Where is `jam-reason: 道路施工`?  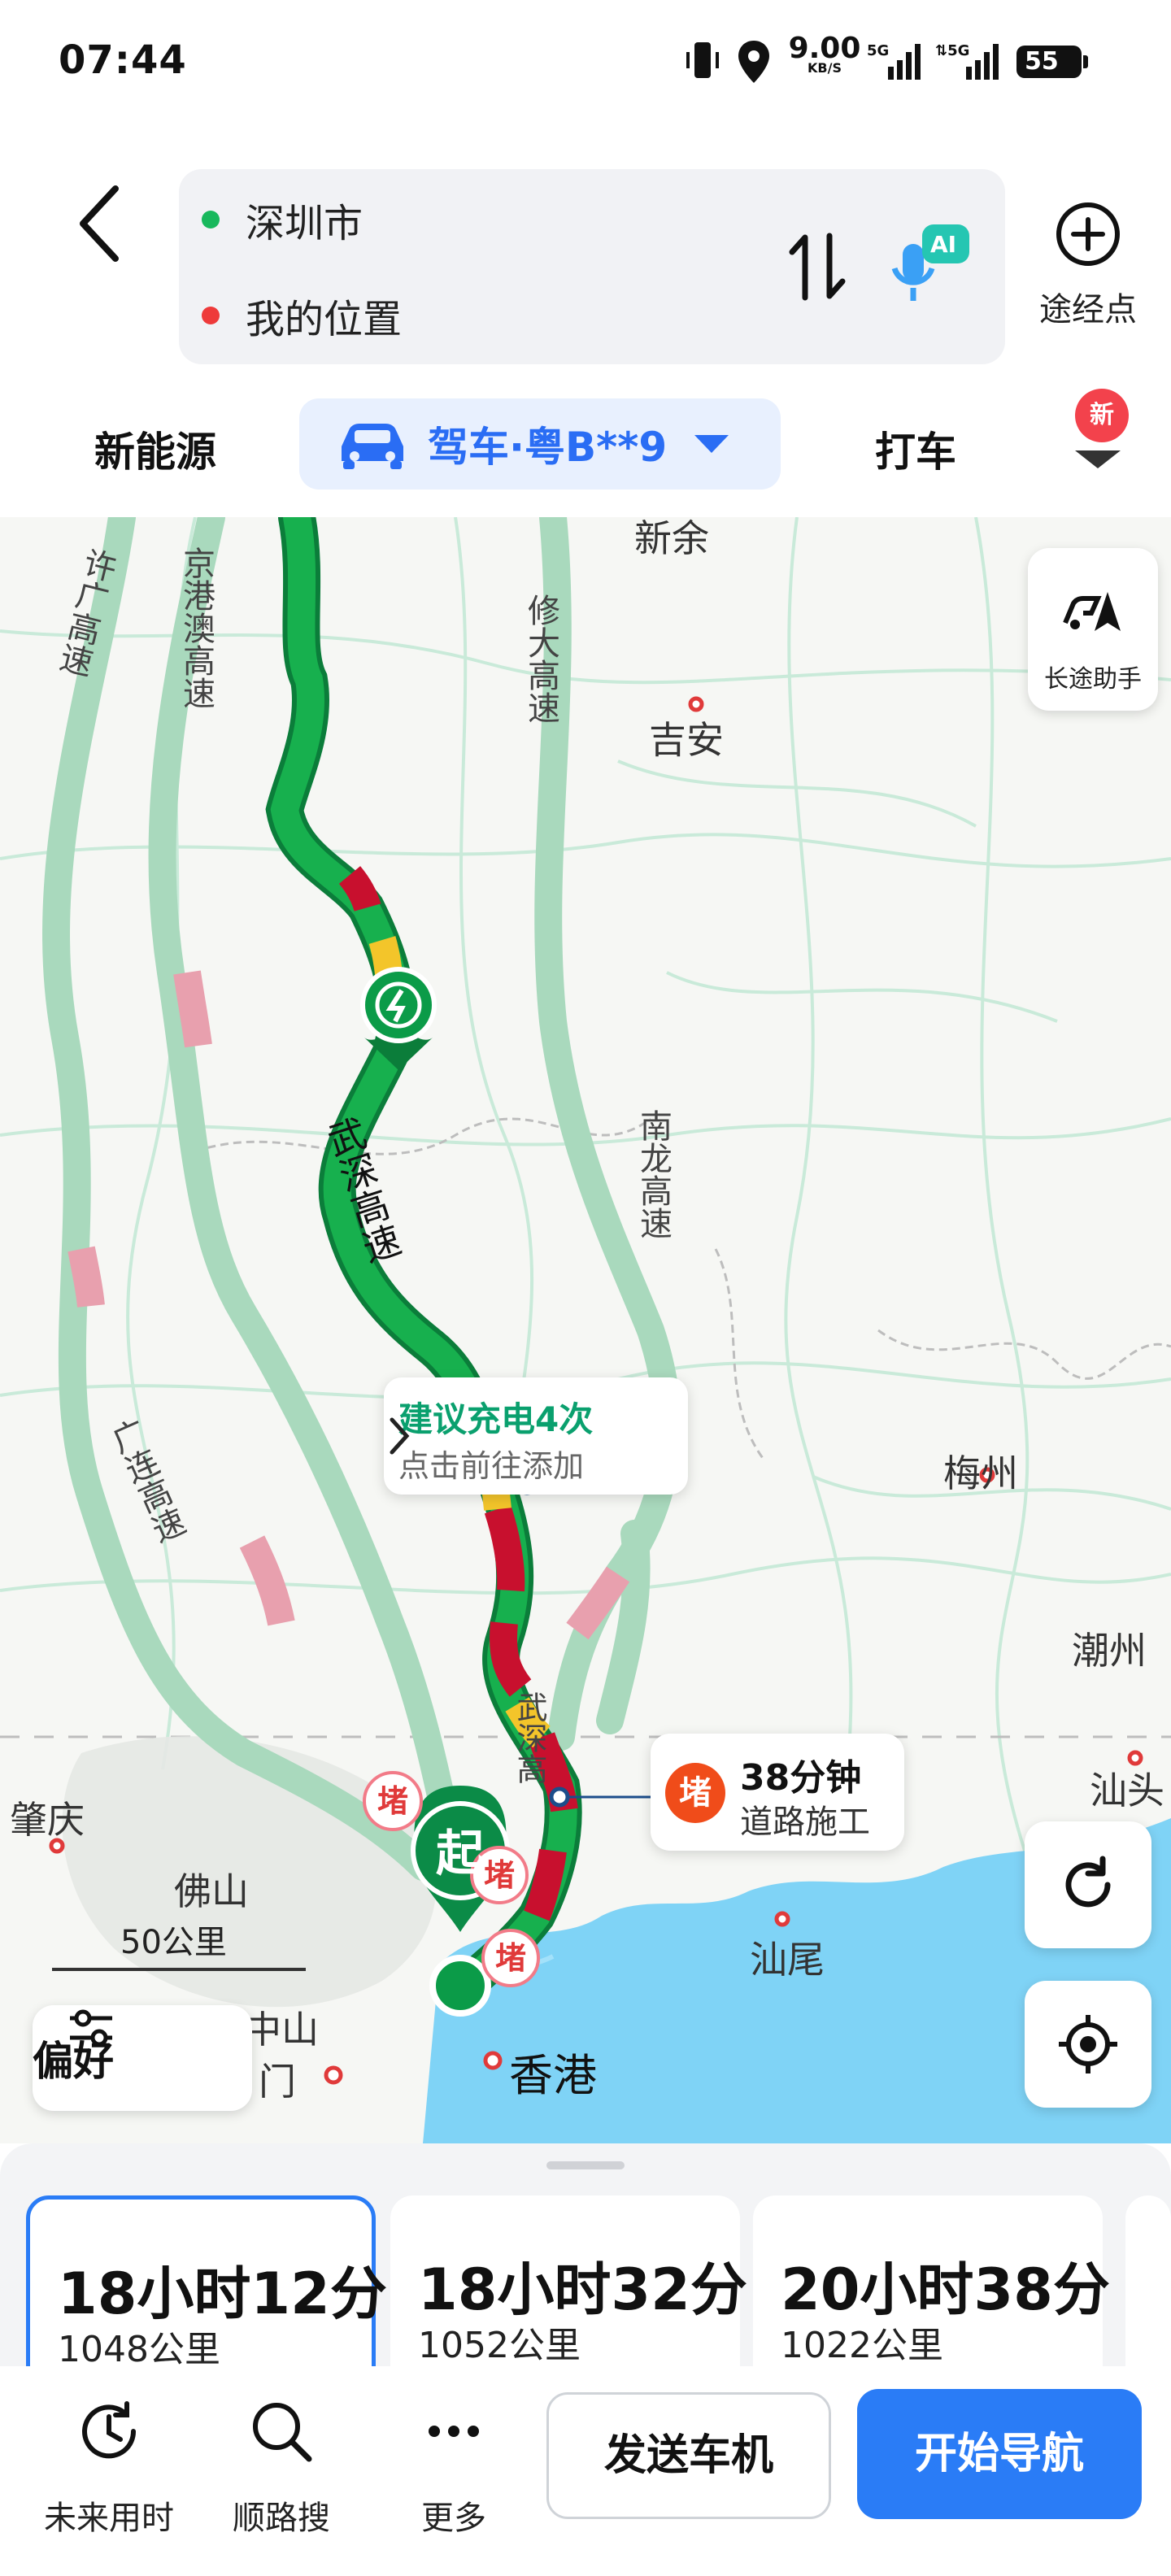
jam-reason: 道路施工 is located at coordinates (805, 1822).